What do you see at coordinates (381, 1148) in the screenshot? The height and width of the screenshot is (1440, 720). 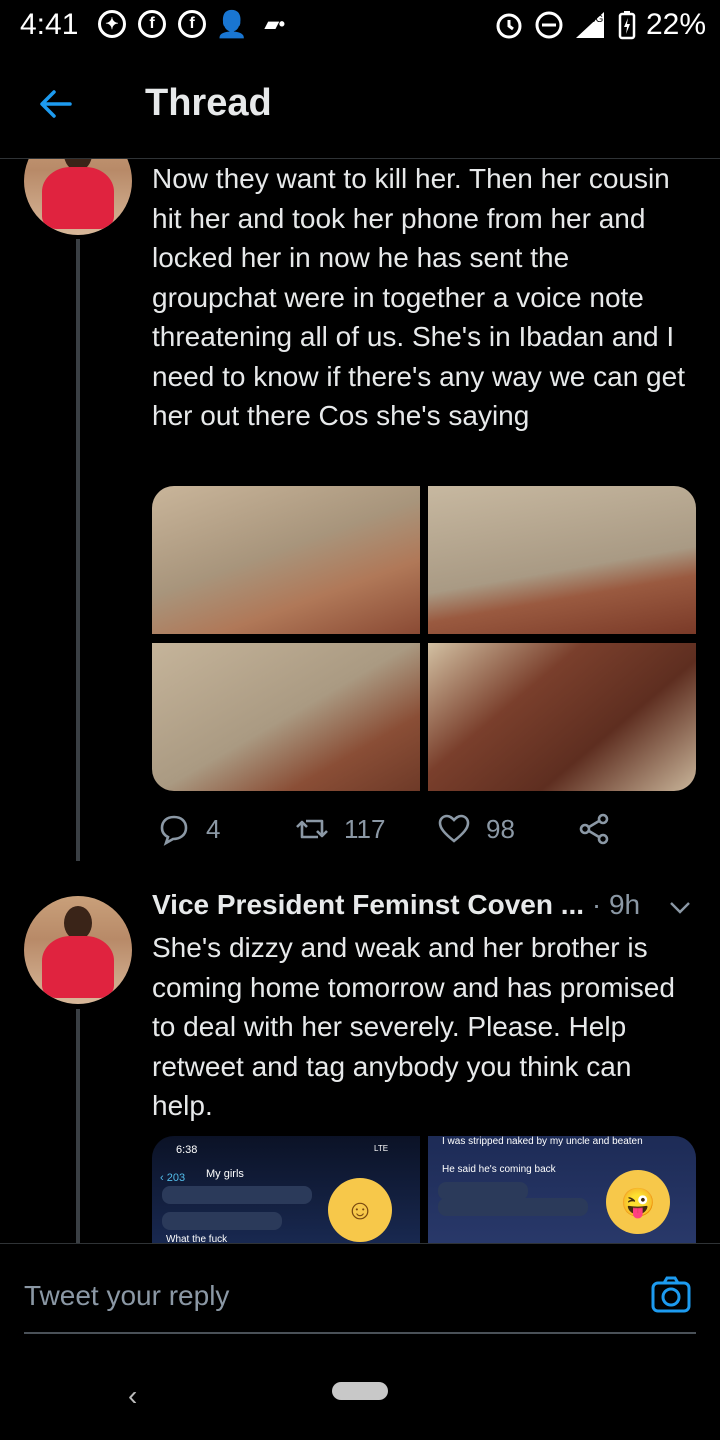 I see `screenshot-lte: LTE` at bounding box center [381, 1148].